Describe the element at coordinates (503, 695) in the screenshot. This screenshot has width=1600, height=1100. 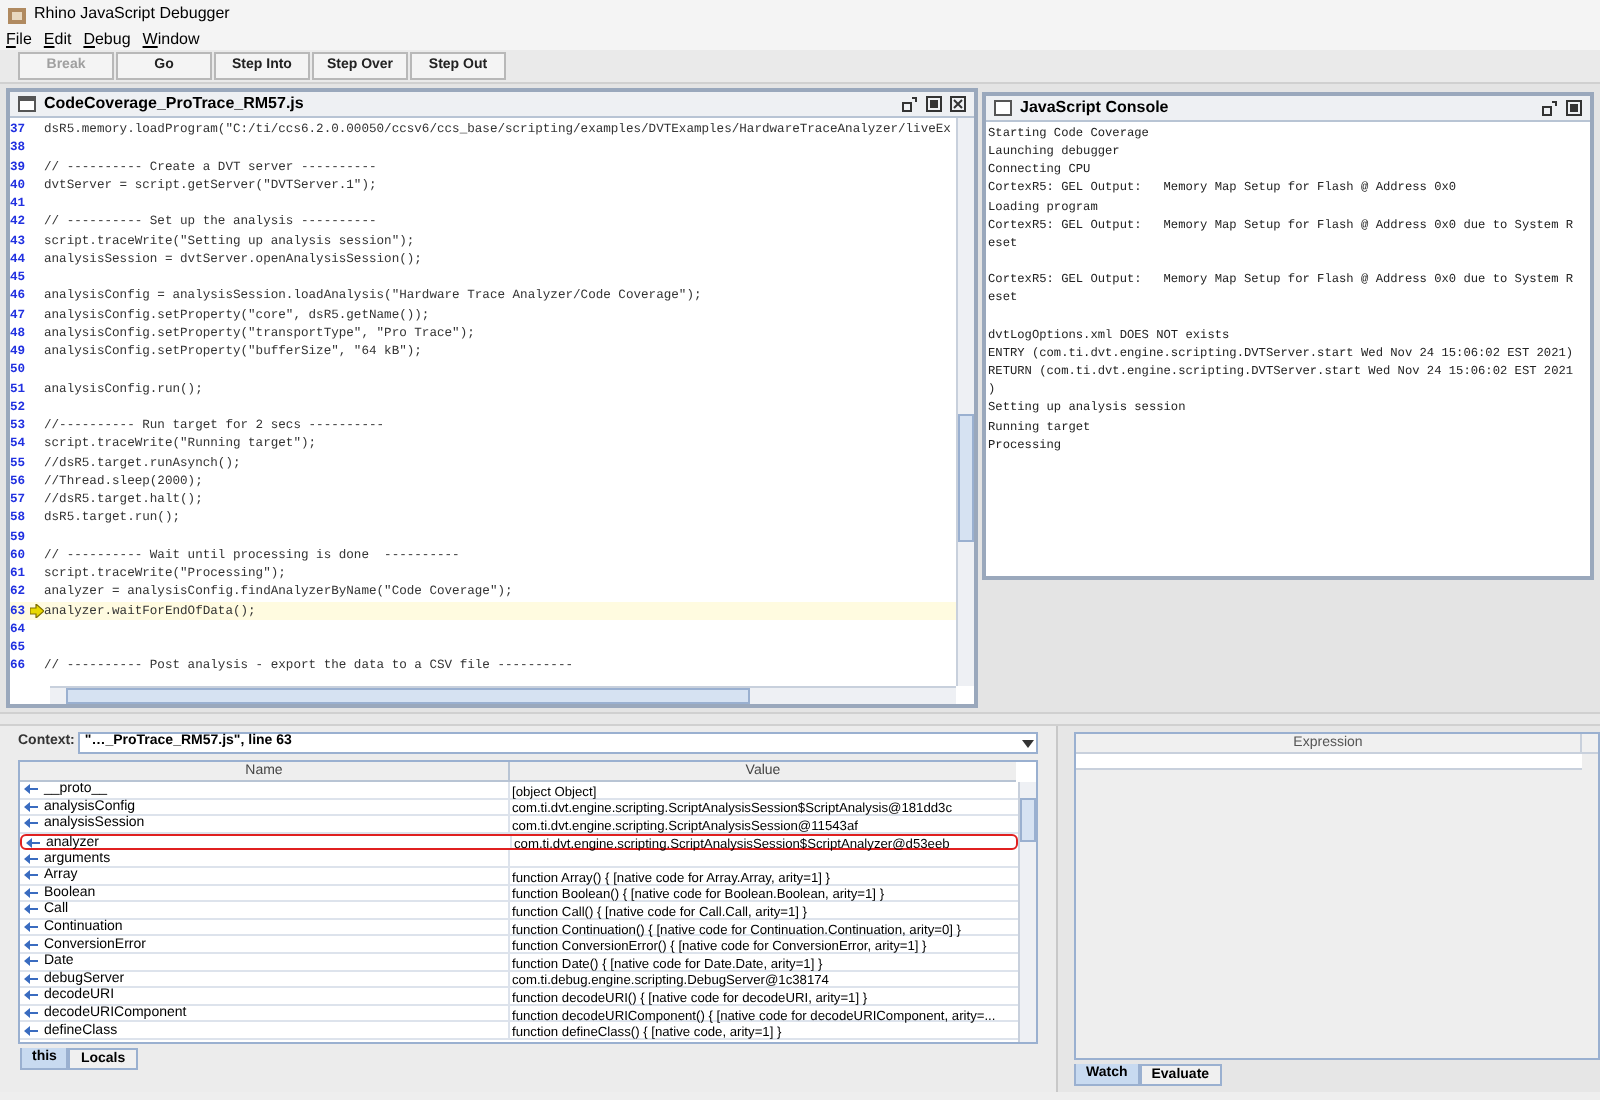
I see `horizontal-scrollbar` at that location.